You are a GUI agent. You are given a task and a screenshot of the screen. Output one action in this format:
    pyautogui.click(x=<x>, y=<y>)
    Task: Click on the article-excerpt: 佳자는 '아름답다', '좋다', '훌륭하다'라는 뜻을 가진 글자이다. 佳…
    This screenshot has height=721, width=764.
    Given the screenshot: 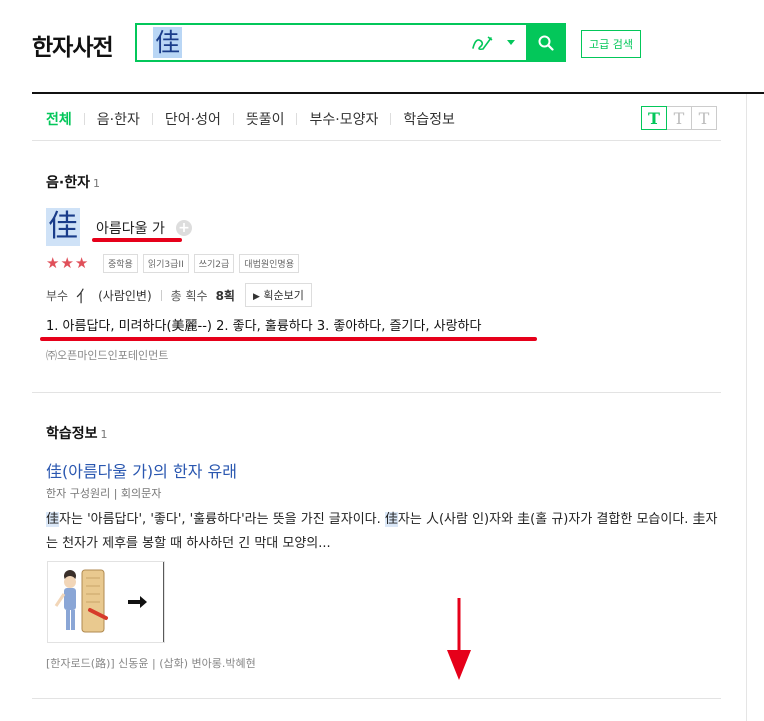 What is the action you would take?
    pyautogui.click(x=382, y=532)
    